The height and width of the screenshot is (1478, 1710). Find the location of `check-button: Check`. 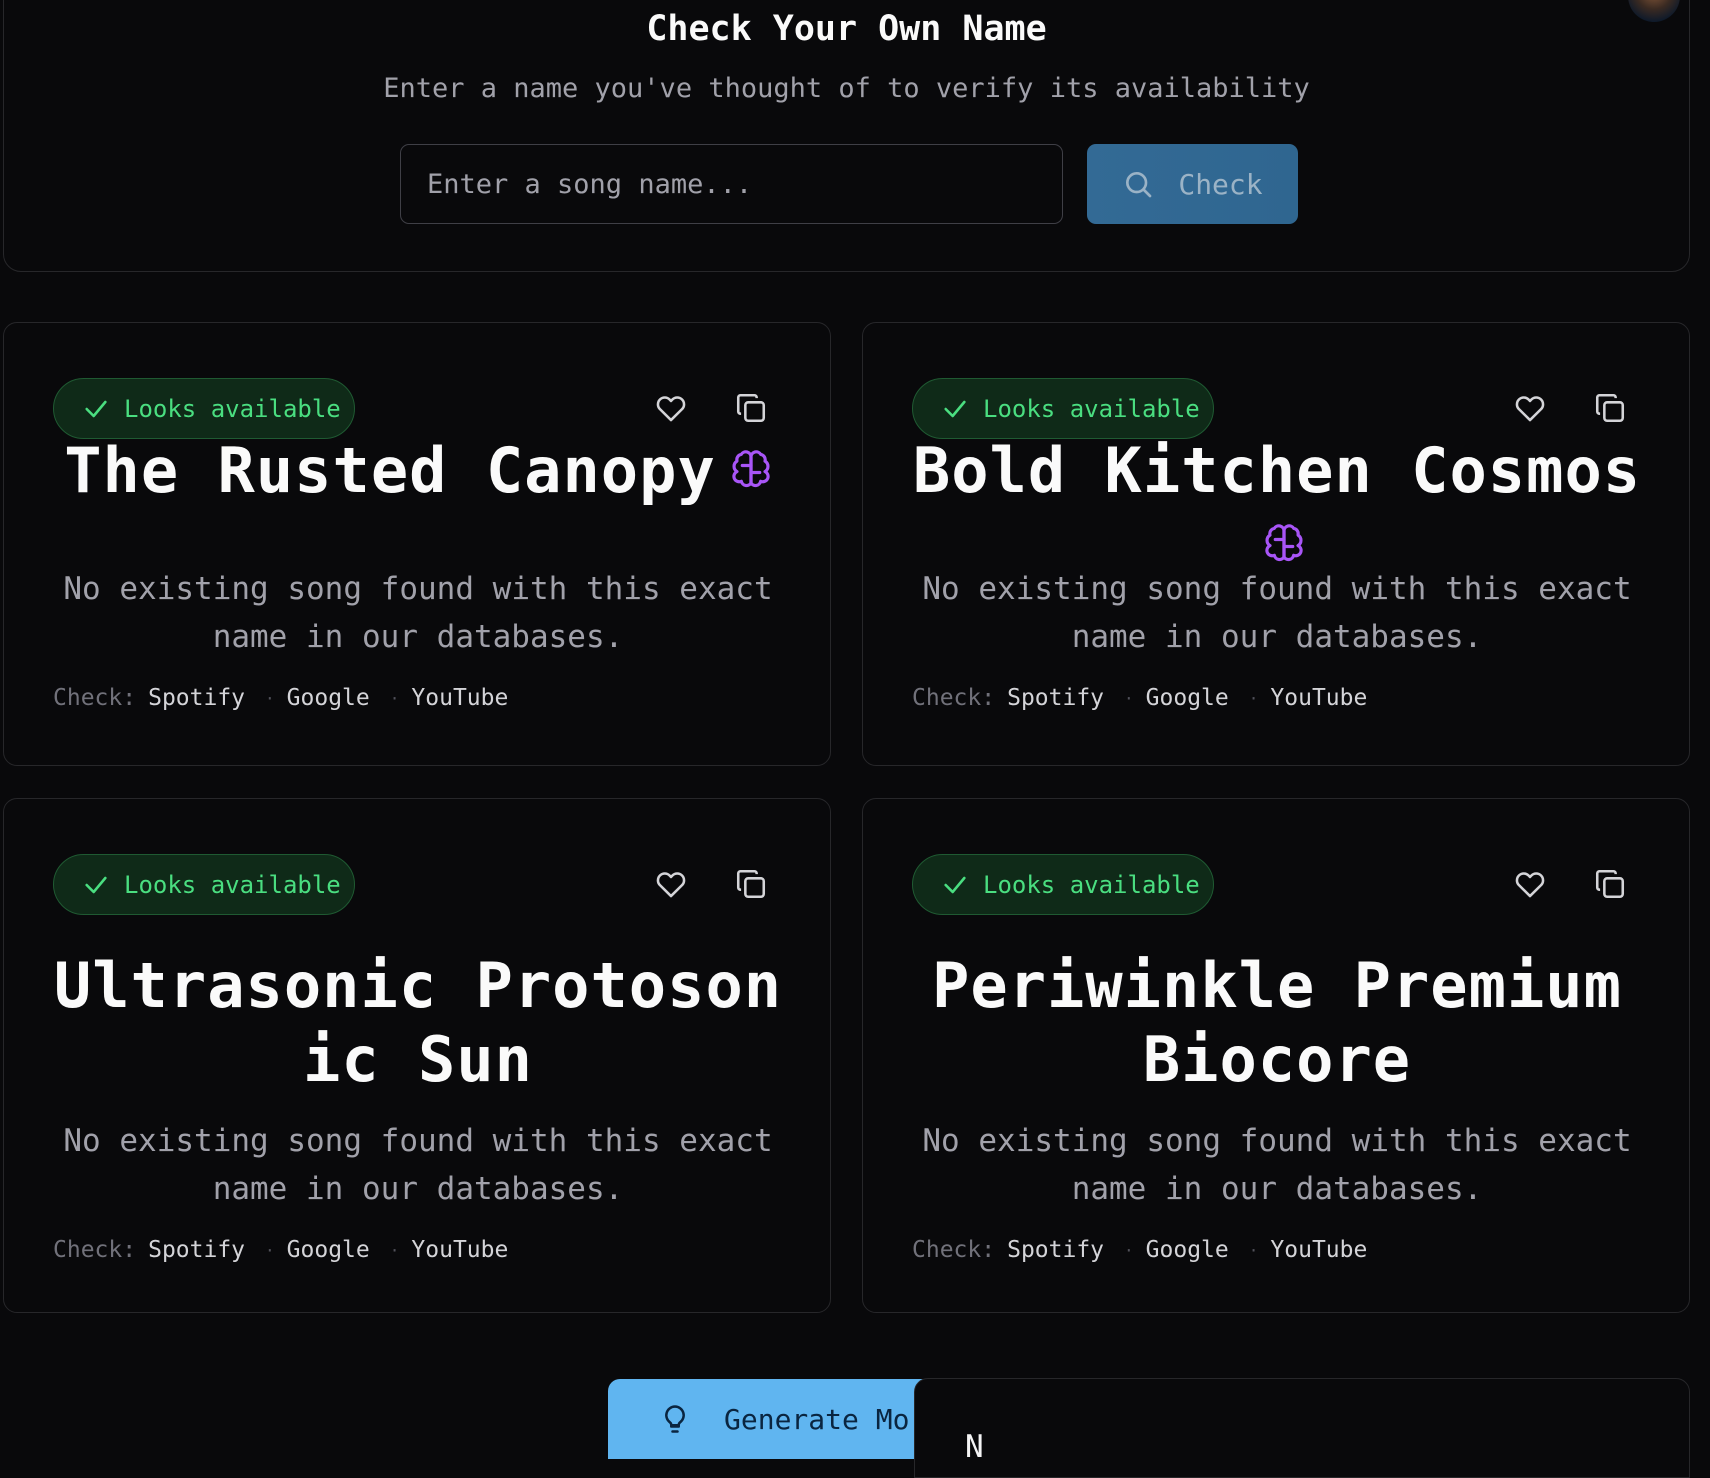

check-button: Check is located at coordinates (1192, 184).